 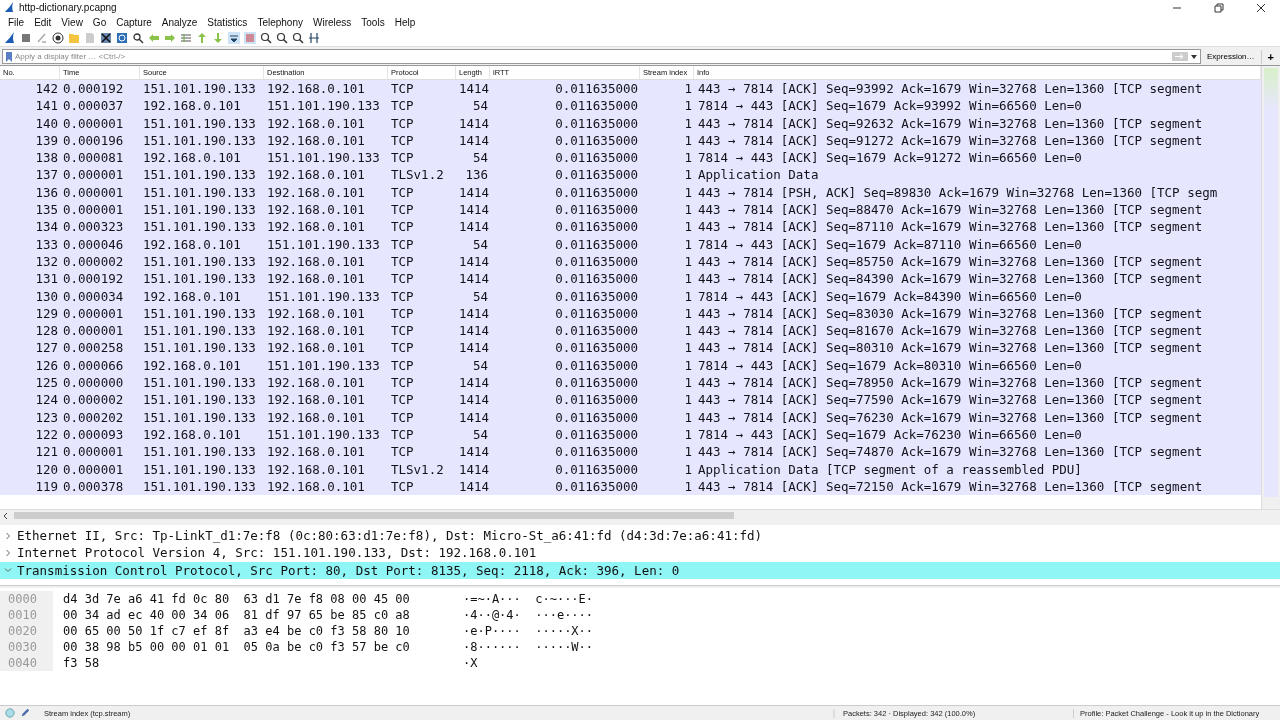 I want to click on shark-fin-icon, so click(x=10, y=38).